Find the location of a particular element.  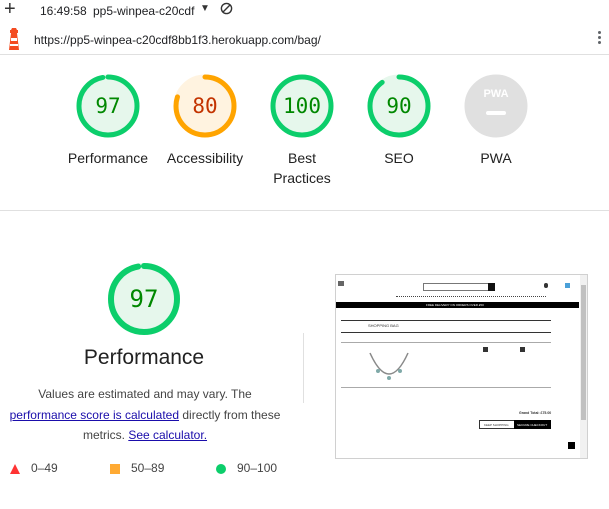

site-nav-links is located at coordinates (471, 297).